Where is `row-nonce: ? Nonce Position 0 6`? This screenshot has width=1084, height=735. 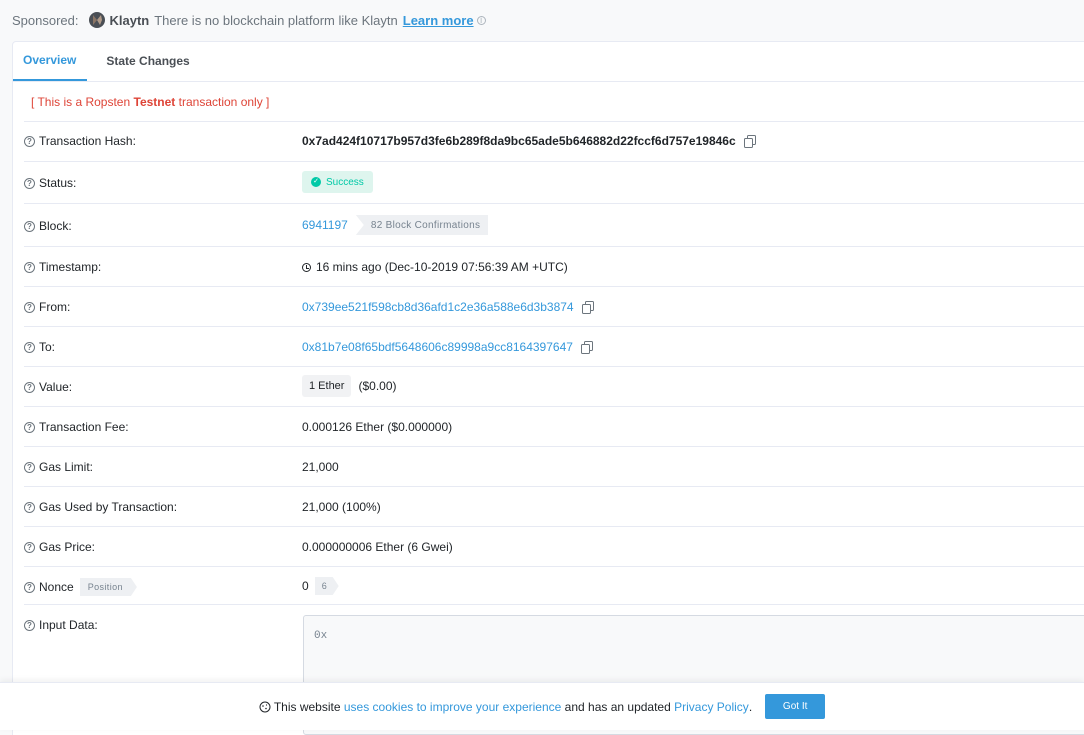
row-nonce: ? Nonce Position 0 6 is located at coordinates (554, 585).